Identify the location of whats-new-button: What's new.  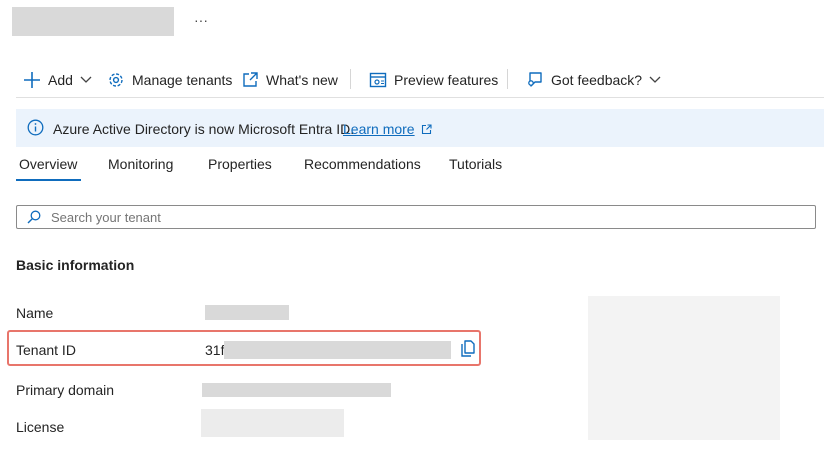
(289, 80).